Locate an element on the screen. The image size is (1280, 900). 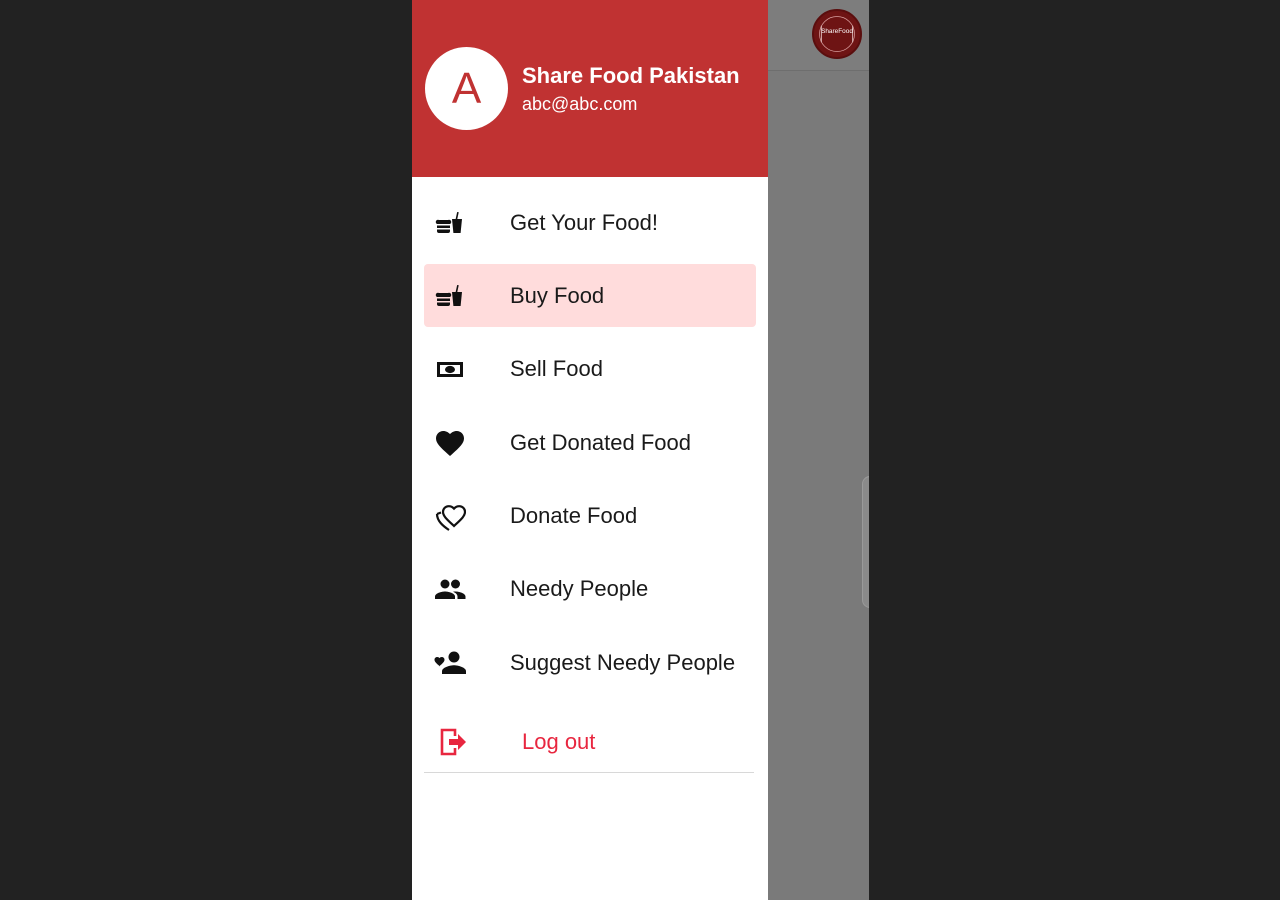
drawer-header: A Share Food Pakistan abc@abc.com is located at coordinates (590, 88).